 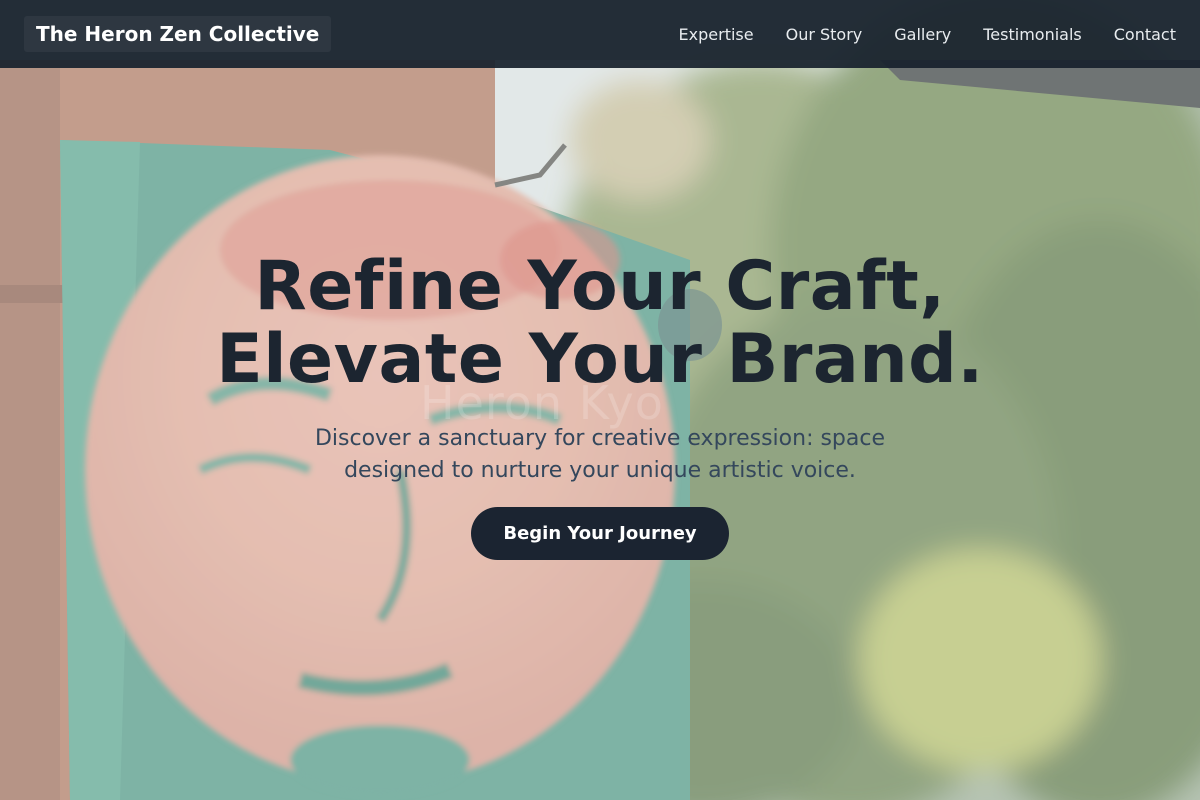 I want to click on brand-logo-link: The Heron Zen Collective, so click(x=178, y=34).